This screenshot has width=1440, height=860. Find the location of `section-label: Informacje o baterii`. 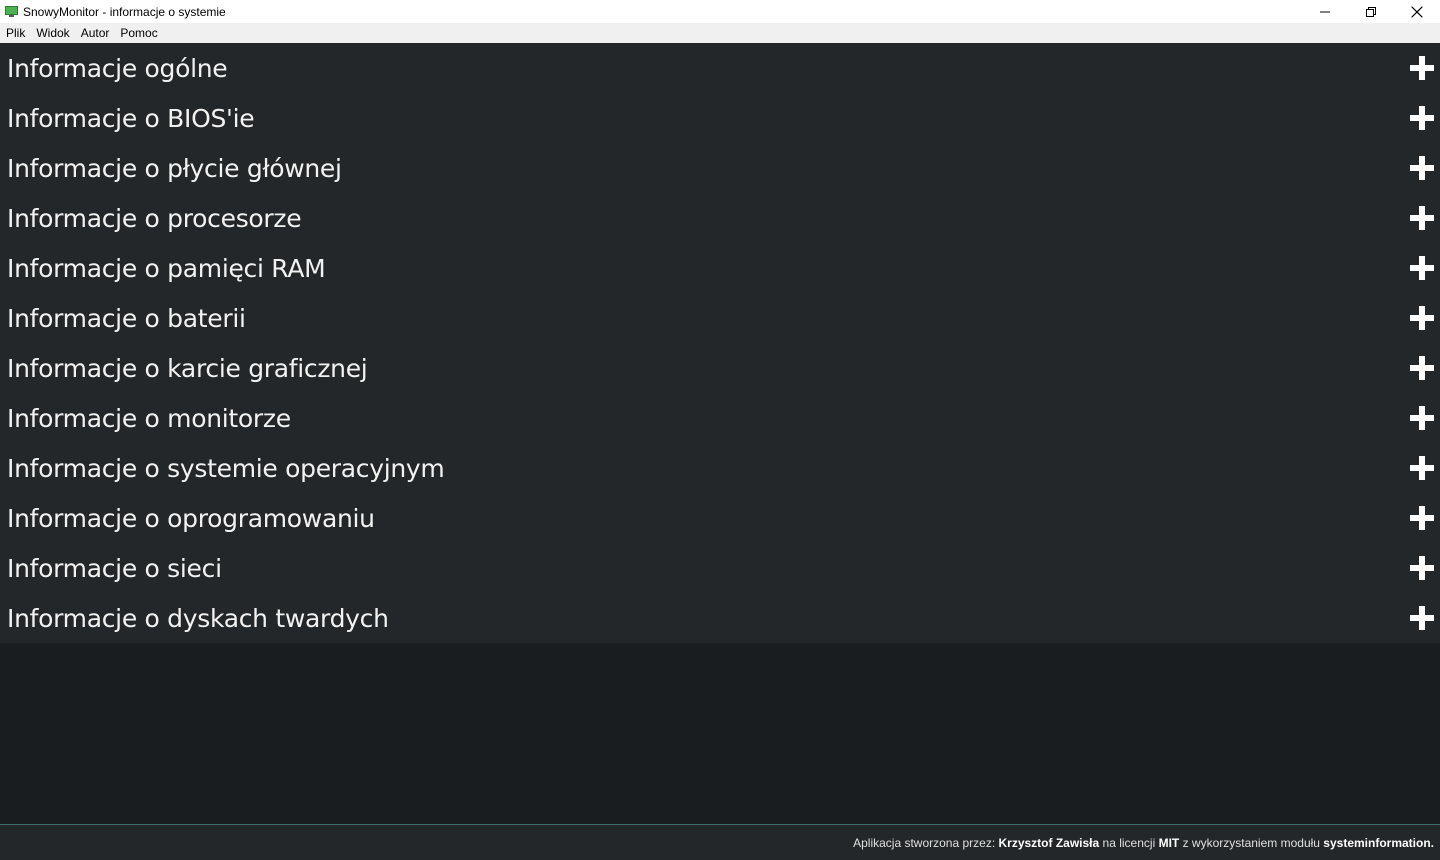

section-label: Informacje o baterii is located at coordinates (126, 318).